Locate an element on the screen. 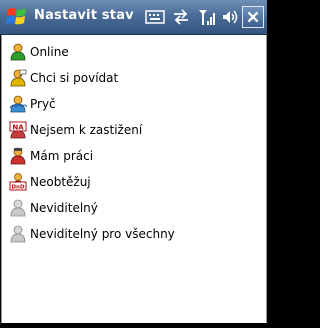  connectivity-icon is located at coordinates (181, 17).